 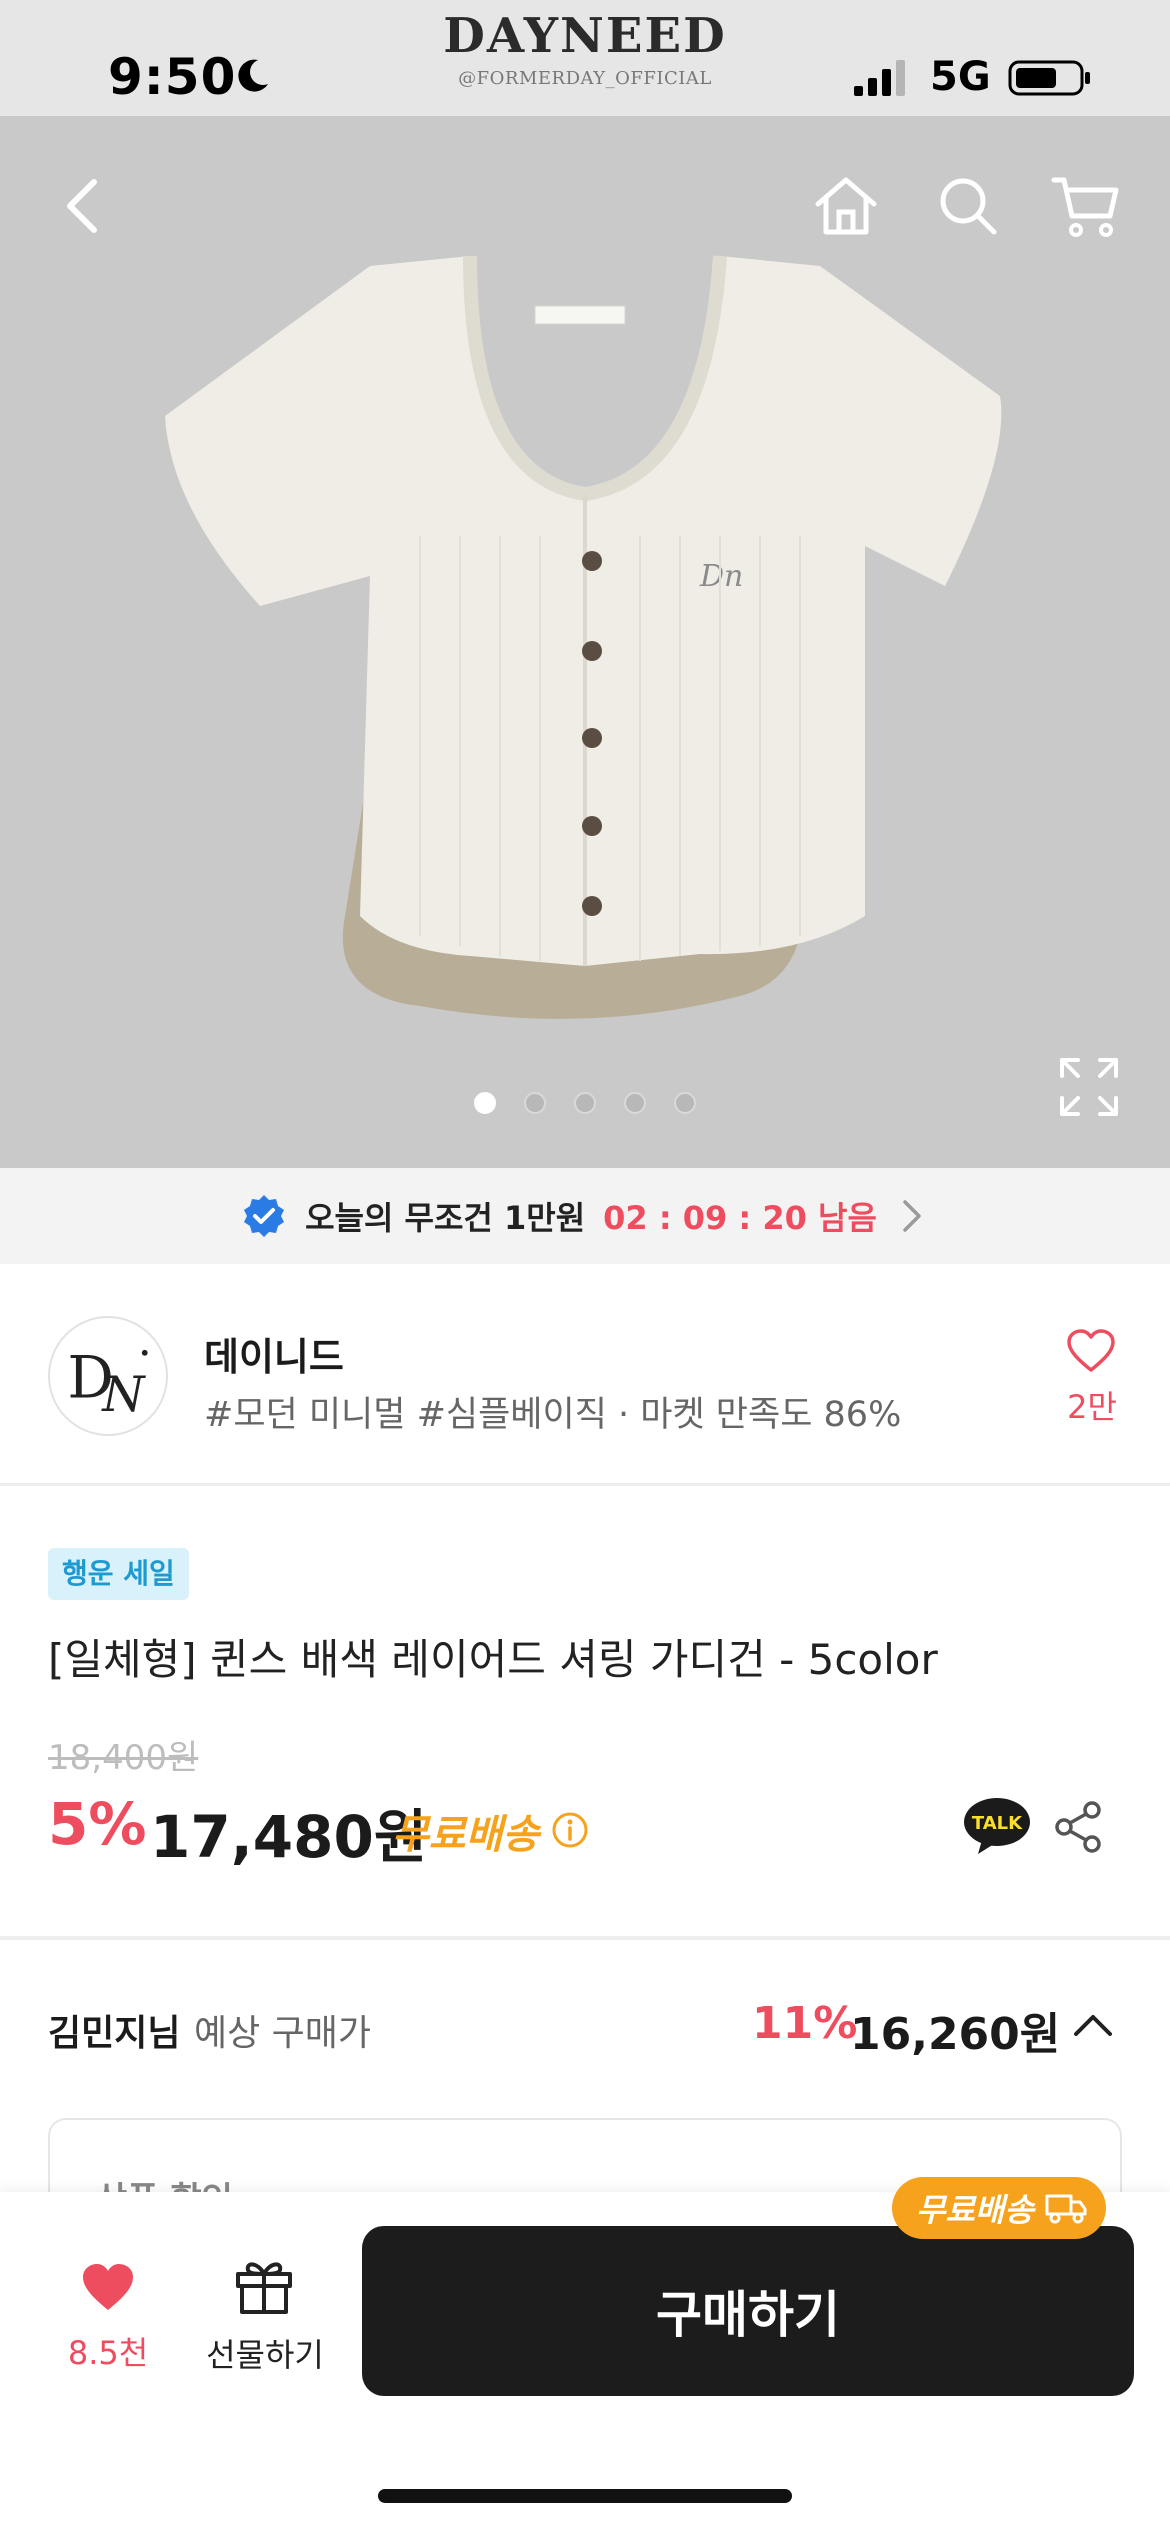 I want to click on free-shipping-label: 무료배송, so click(x=466, y=1835).